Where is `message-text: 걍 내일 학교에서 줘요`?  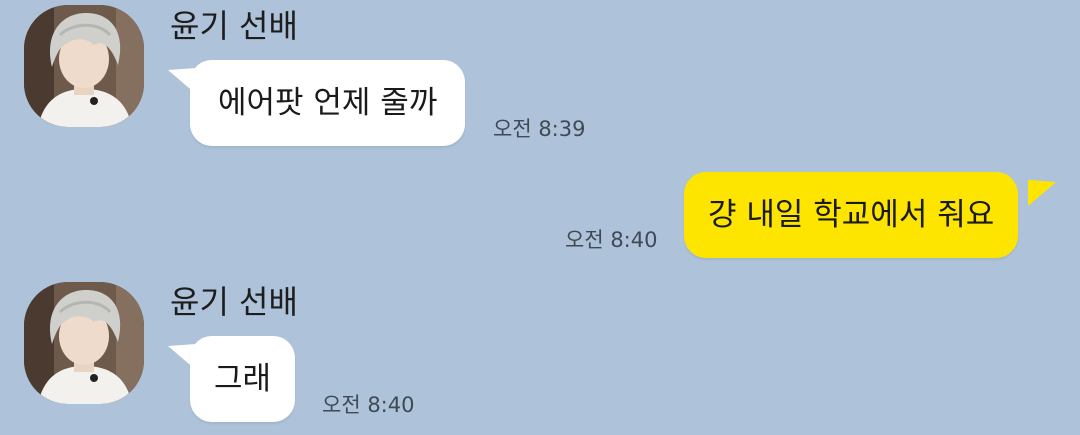 message-text: 걍 내일 학교에서 줘요 is located at coordinates (851, 215).